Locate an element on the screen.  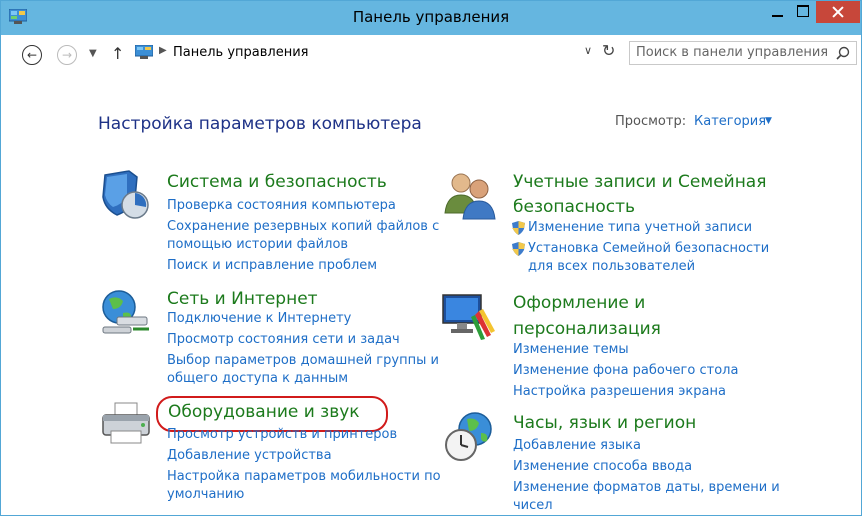
category-network-internet: Сеть и Интернет is located at coordinates (242, 299).